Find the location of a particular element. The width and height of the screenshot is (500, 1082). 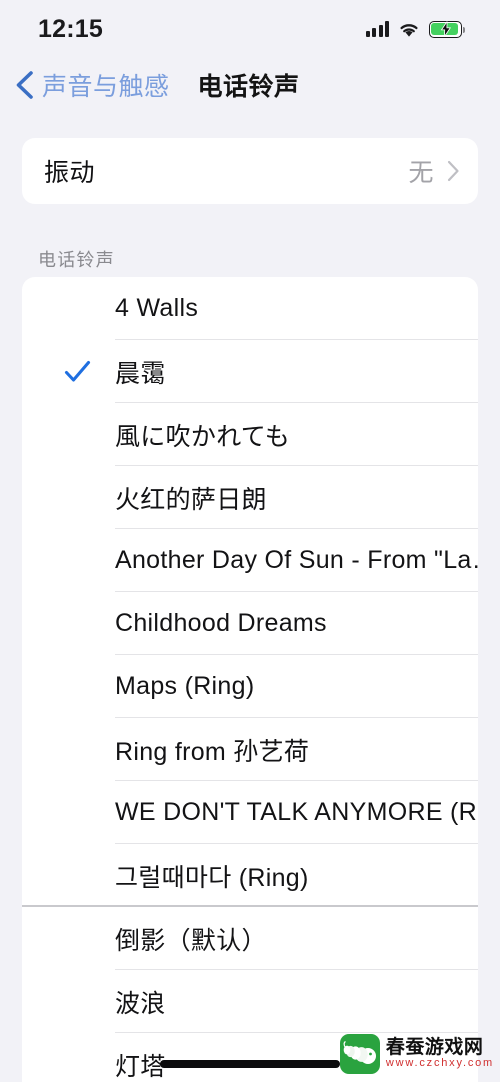

watermark-text: 春蚕游戏网 www.czchxy.com is located at coordinates (440, 1053).